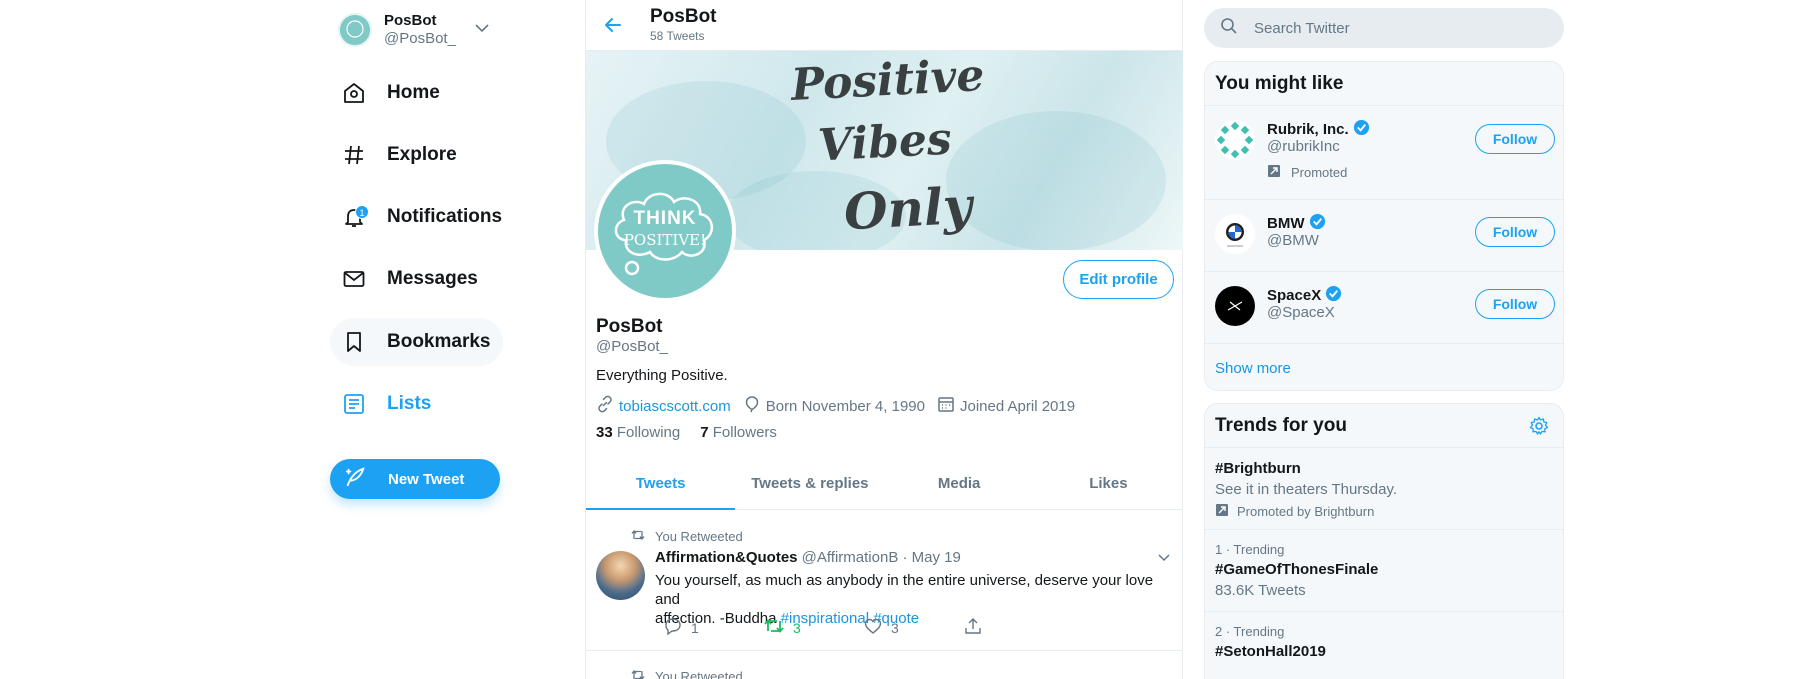 The height and width of the screenshot is (679, 1813). What do you see at coordinates (362, 212) in the screenshot?
I see `notification-badge: 1` at bounding box center [362, 212].